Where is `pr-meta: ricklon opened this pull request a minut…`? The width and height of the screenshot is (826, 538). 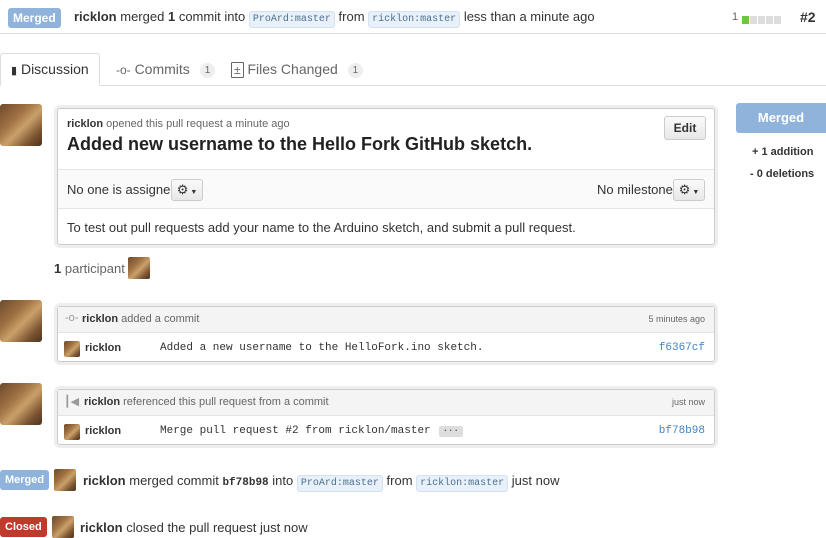 pr-meta: ricklon opened this pull request a minut… is located at coordinates (178, 124).